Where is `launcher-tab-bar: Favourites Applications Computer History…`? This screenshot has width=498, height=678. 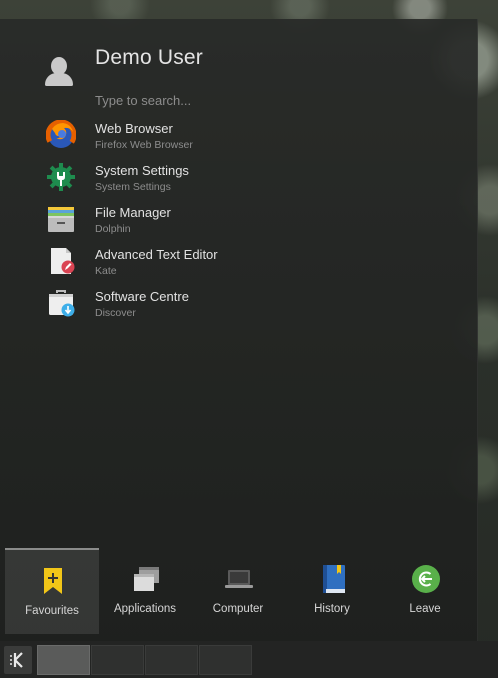 launcher-tab-bar: Favourites Applications Computer History… is located at coordinates (238, 591).